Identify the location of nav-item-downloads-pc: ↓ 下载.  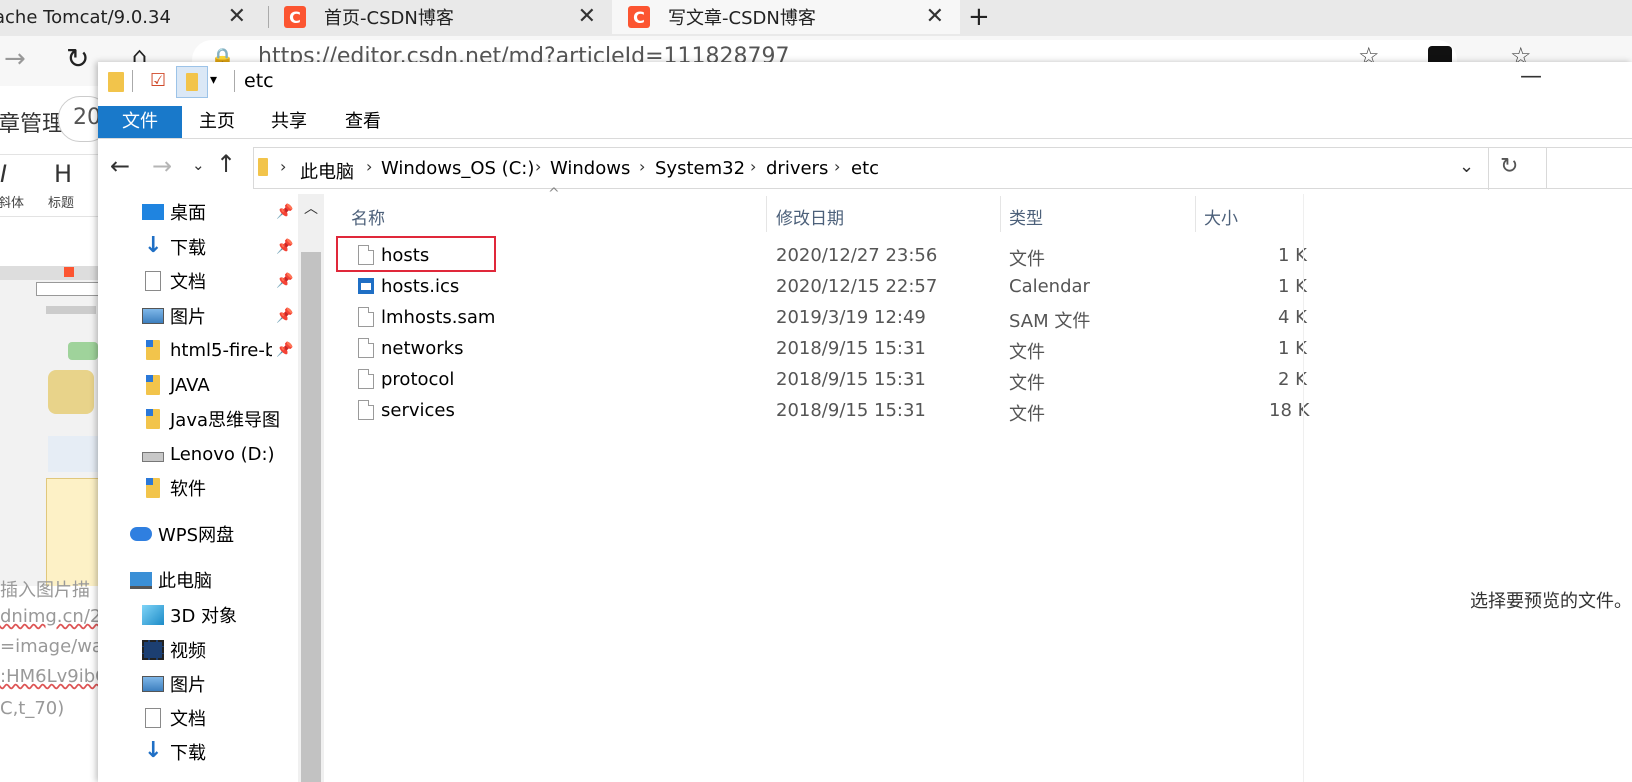
(174, 752).